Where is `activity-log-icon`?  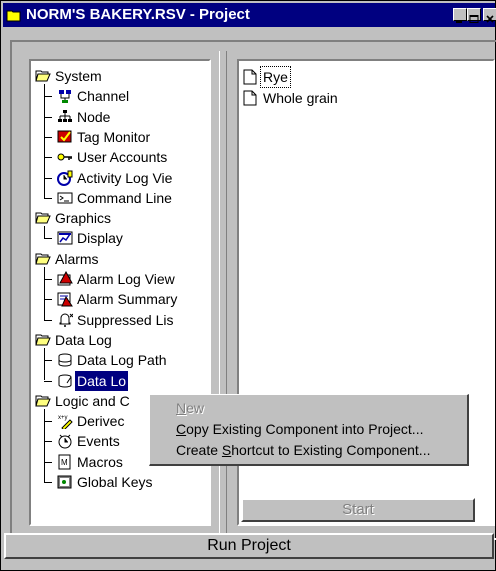
activity-log-icon is located at coordinates (65, 178).